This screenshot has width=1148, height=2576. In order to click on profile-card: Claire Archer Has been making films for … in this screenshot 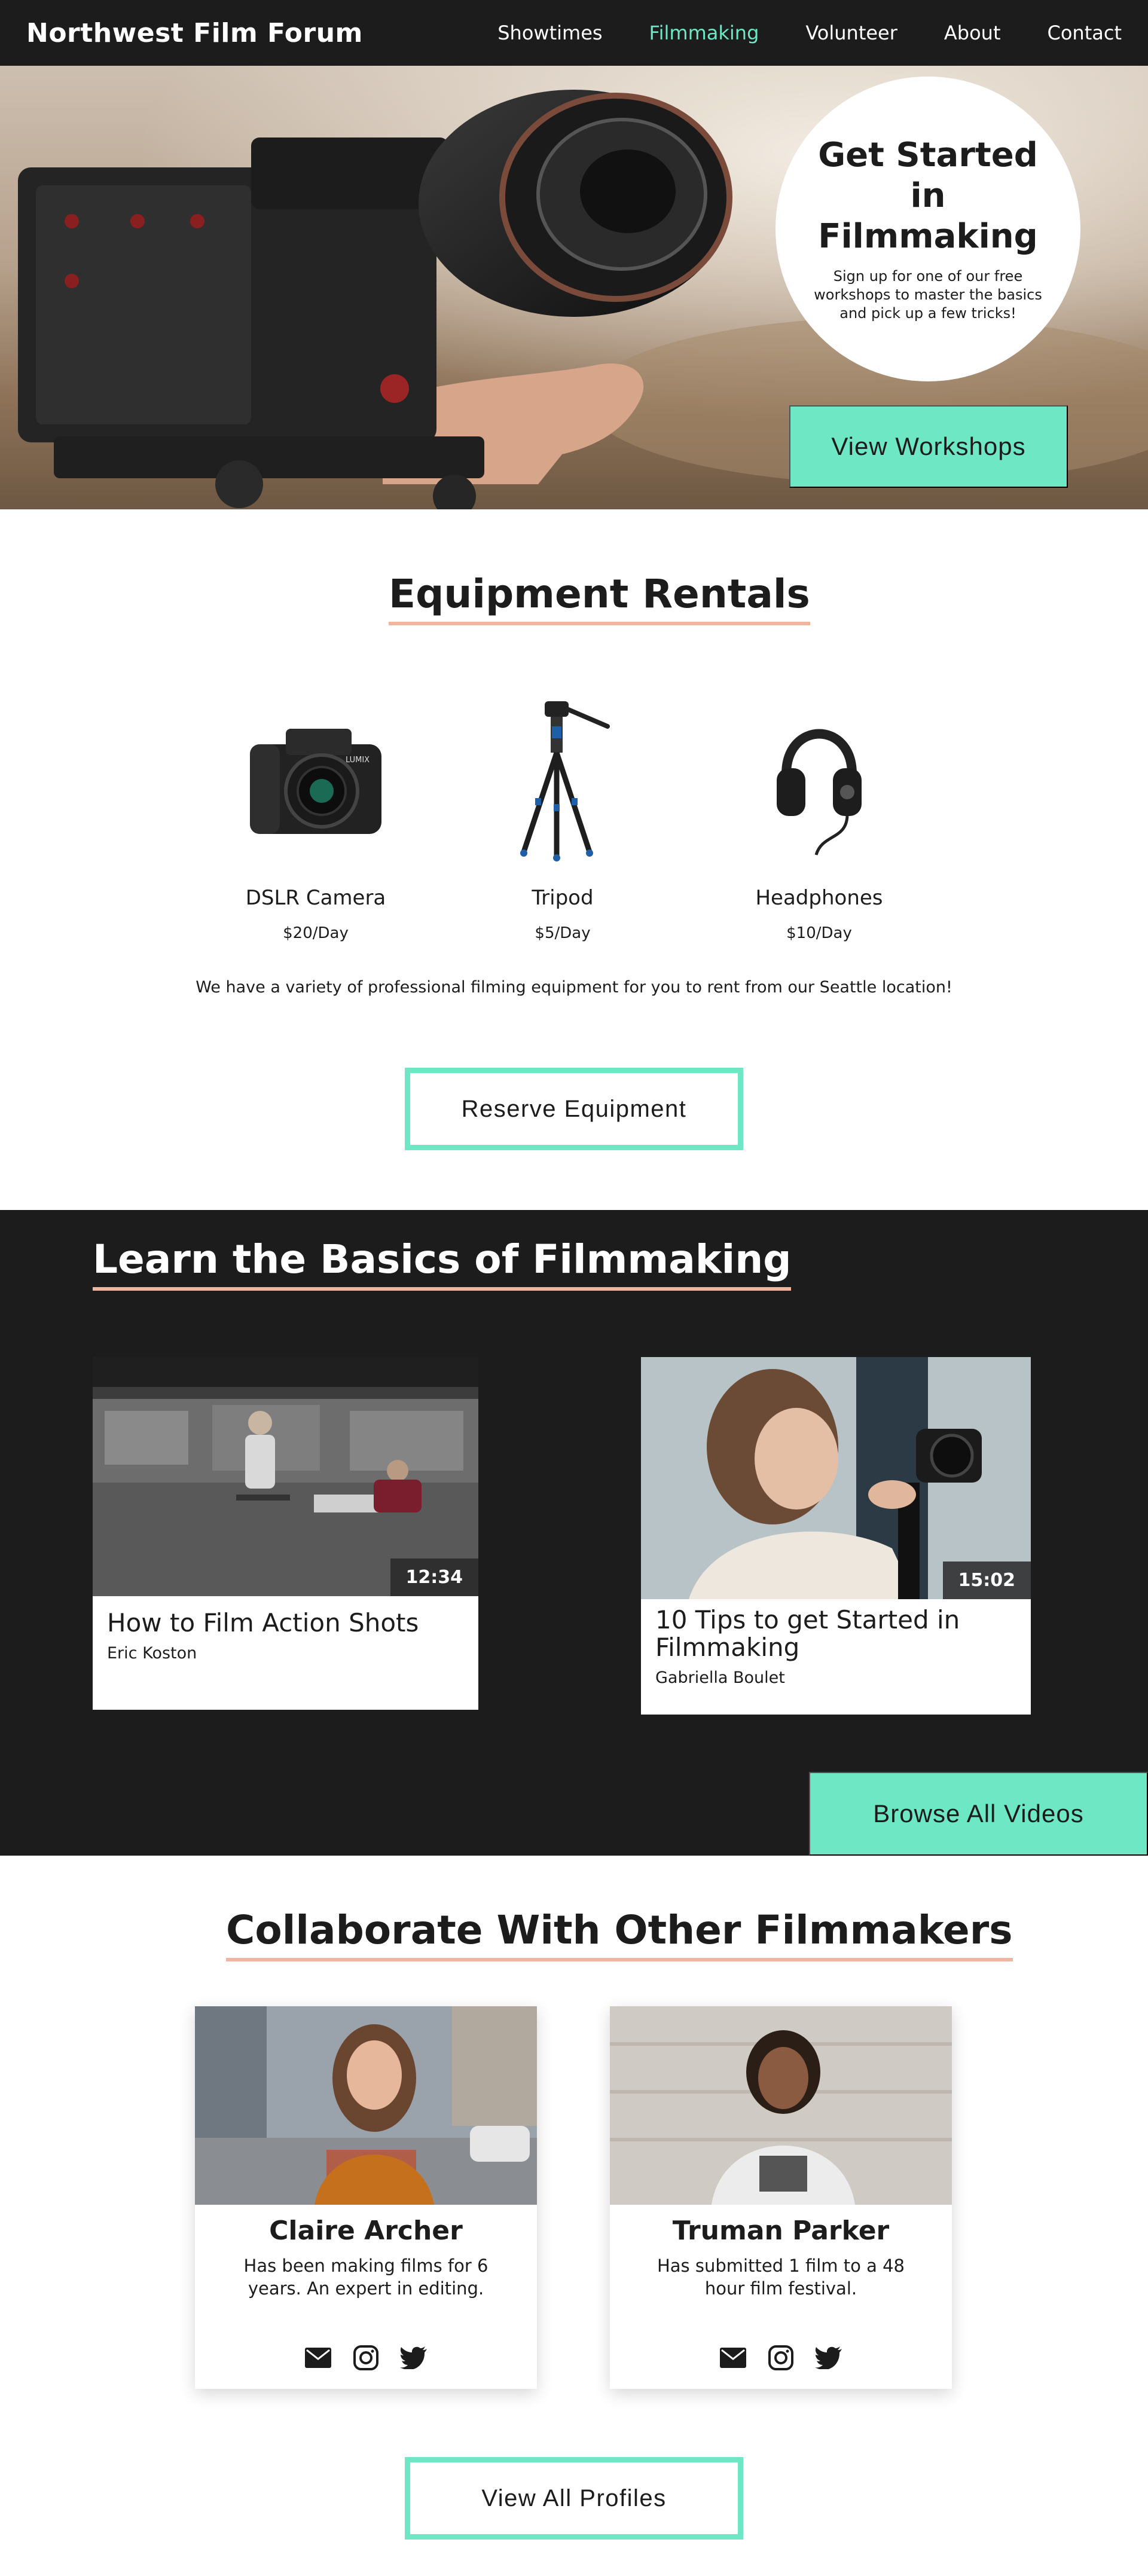, I will do `click(366, 2197)`.